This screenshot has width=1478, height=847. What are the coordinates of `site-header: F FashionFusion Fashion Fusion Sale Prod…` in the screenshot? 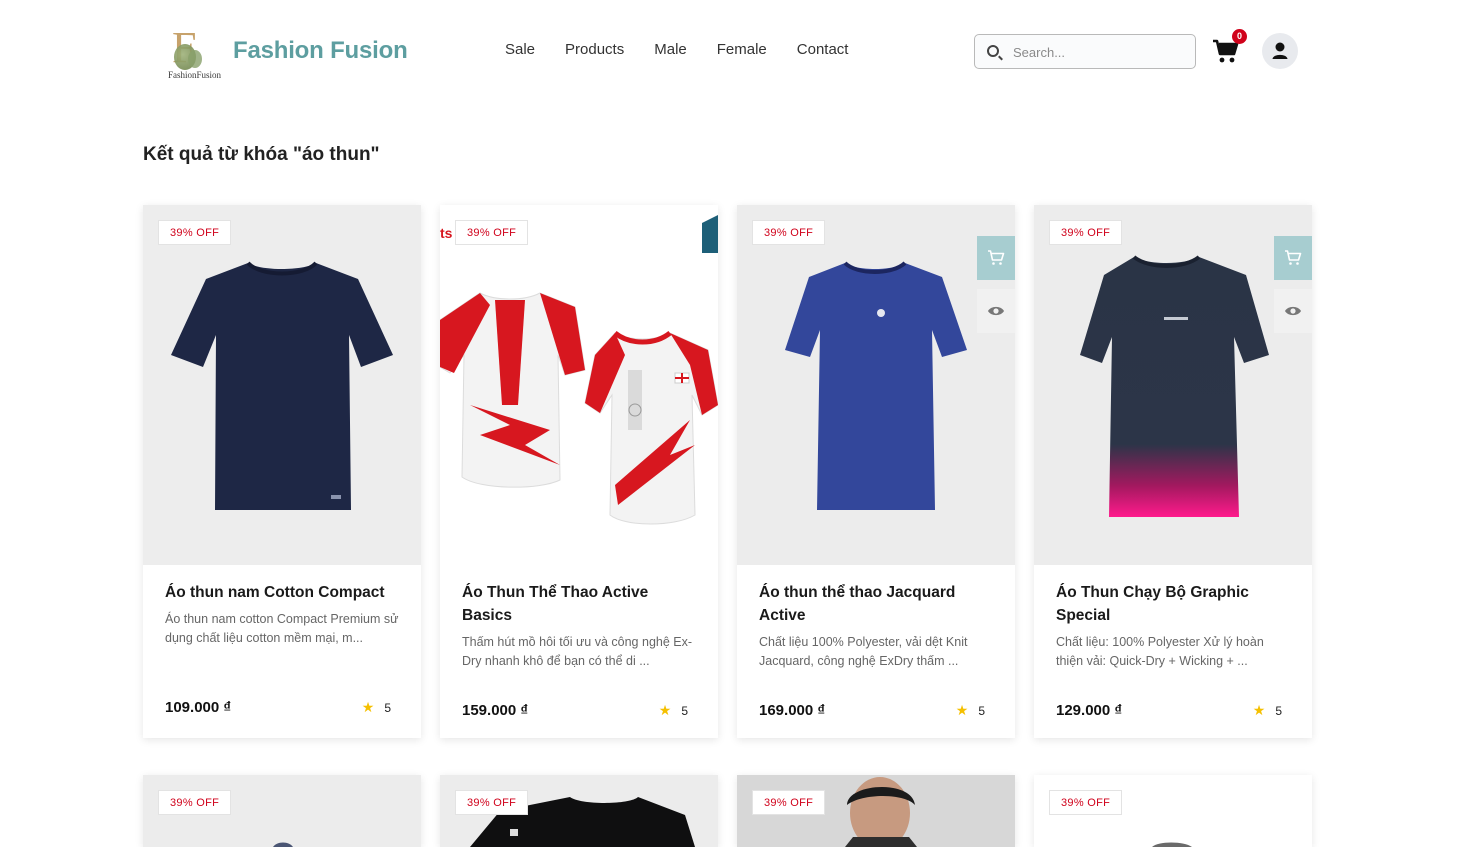 It's located at (739, 50).